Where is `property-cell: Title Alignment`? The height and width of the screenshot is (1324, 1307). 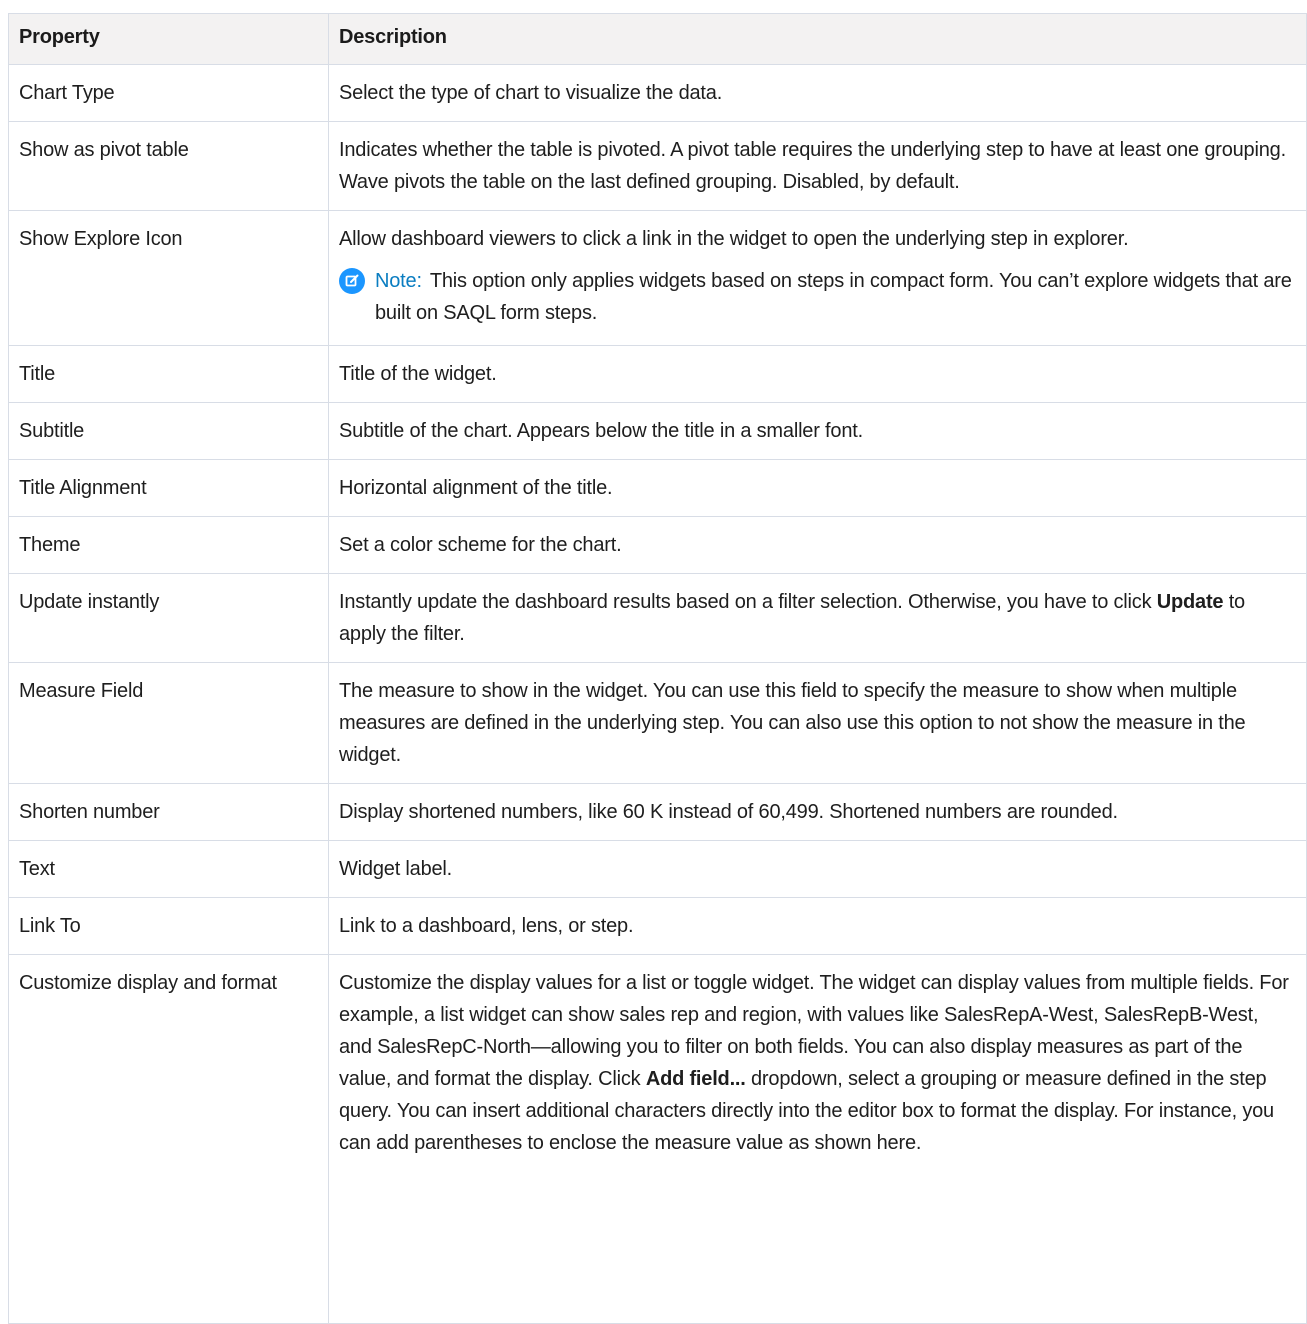
property-cell: Title Alignment is located at coordinates (168, 488).